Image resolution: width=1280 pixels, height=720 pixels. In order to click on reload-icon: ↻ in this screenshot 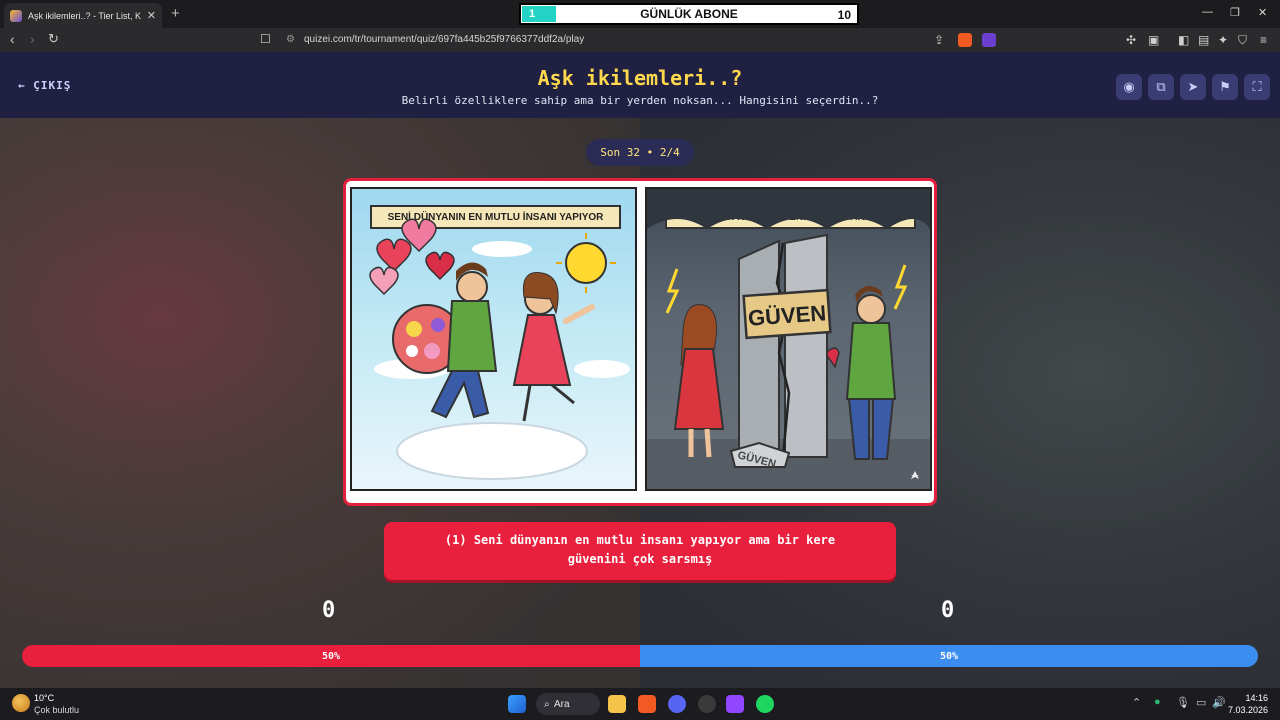, I will do `click(53, 39)`.